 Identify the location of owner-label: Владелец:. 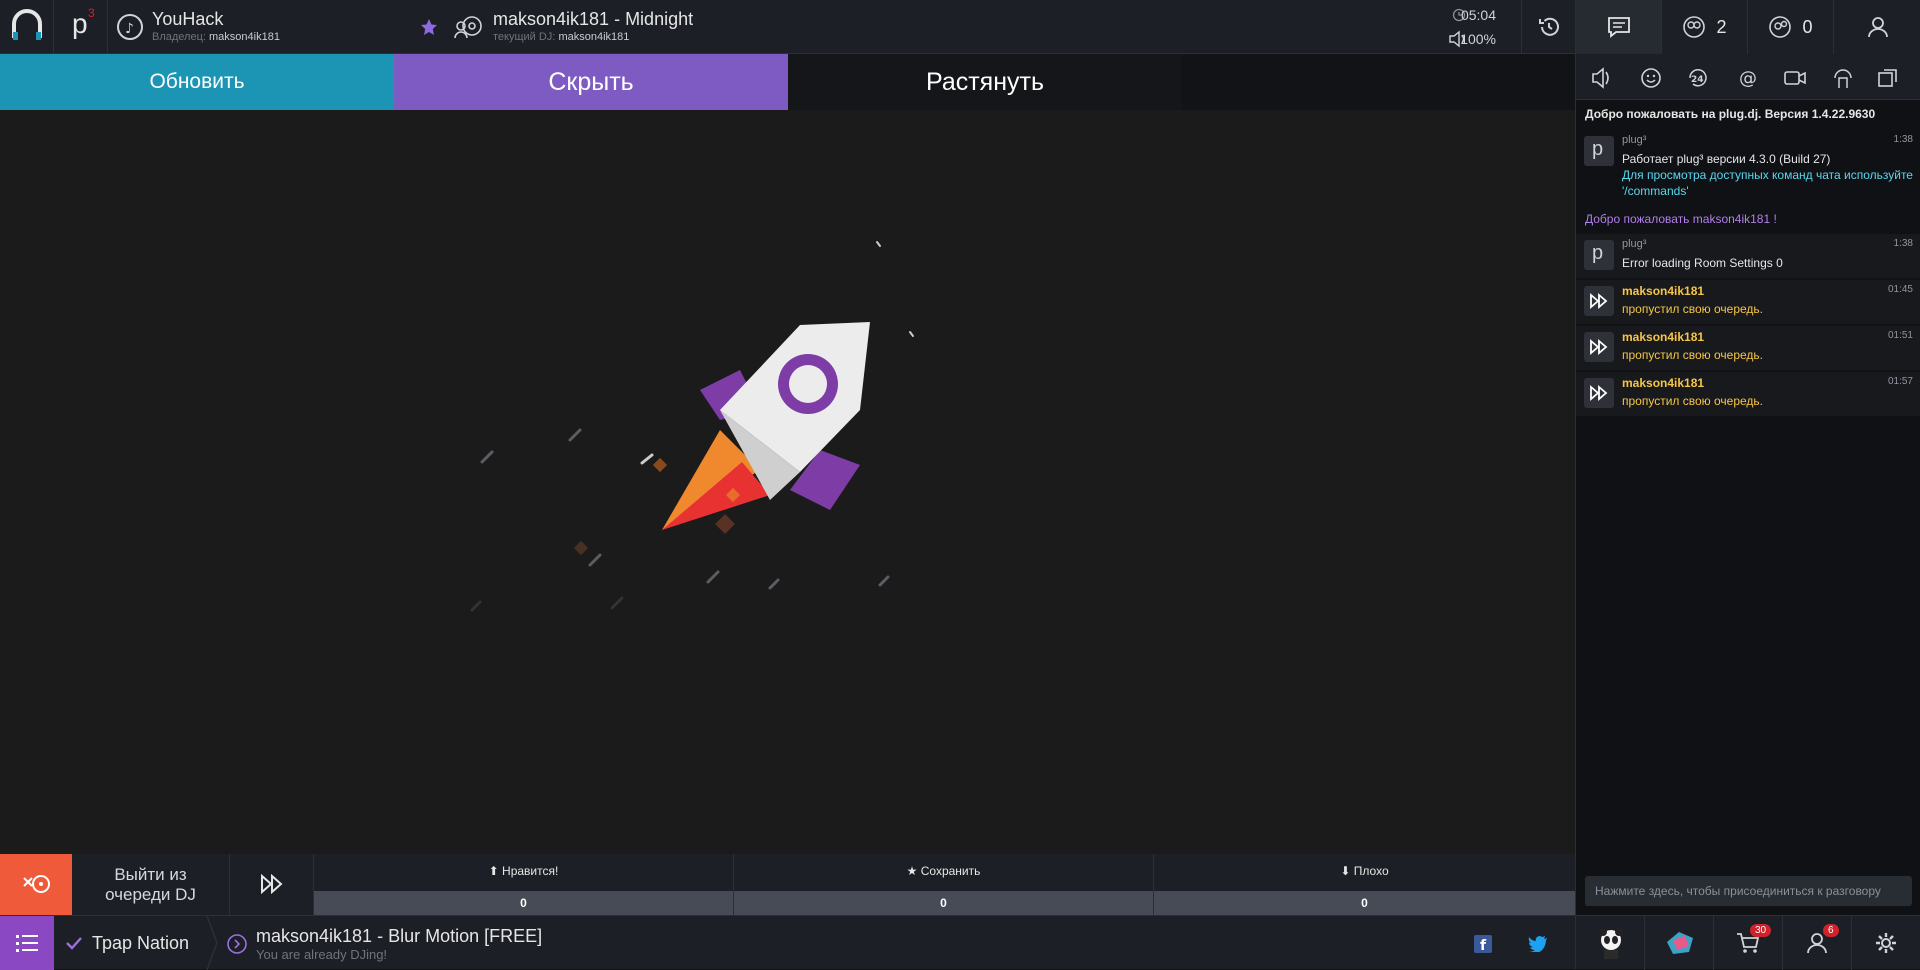
(179, 37).